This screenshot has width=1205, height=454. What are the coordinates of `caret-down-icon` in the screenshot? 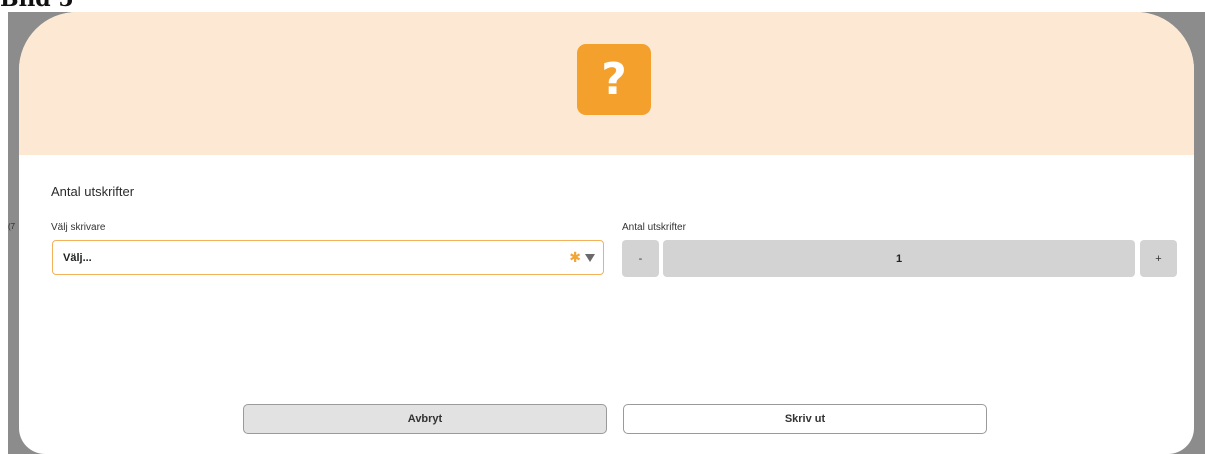 It's located at (590, 258).